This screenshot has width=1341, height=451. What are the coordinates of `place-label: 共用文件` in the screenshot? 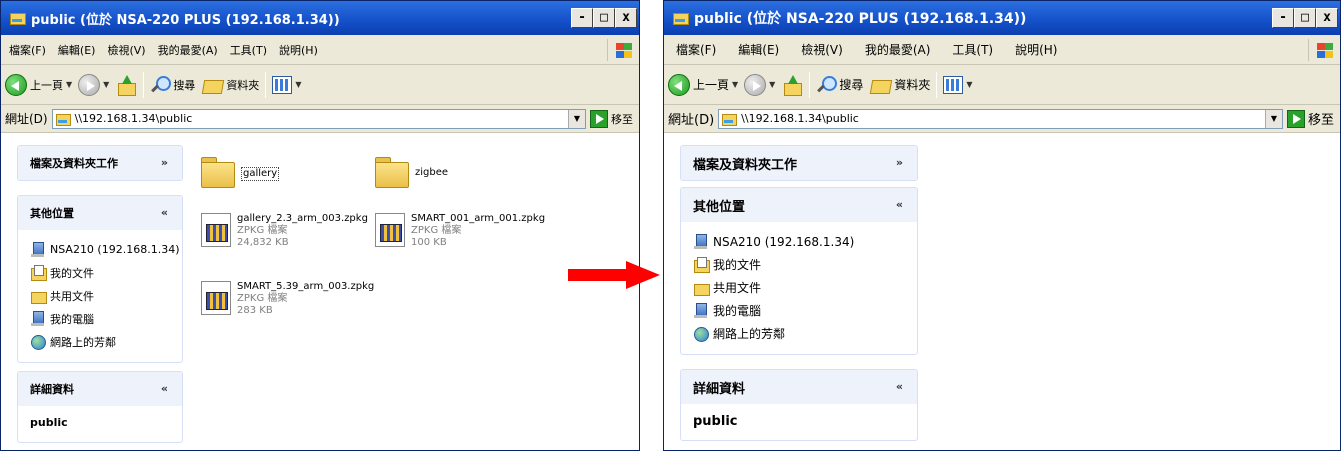 It's located at (737, 288).